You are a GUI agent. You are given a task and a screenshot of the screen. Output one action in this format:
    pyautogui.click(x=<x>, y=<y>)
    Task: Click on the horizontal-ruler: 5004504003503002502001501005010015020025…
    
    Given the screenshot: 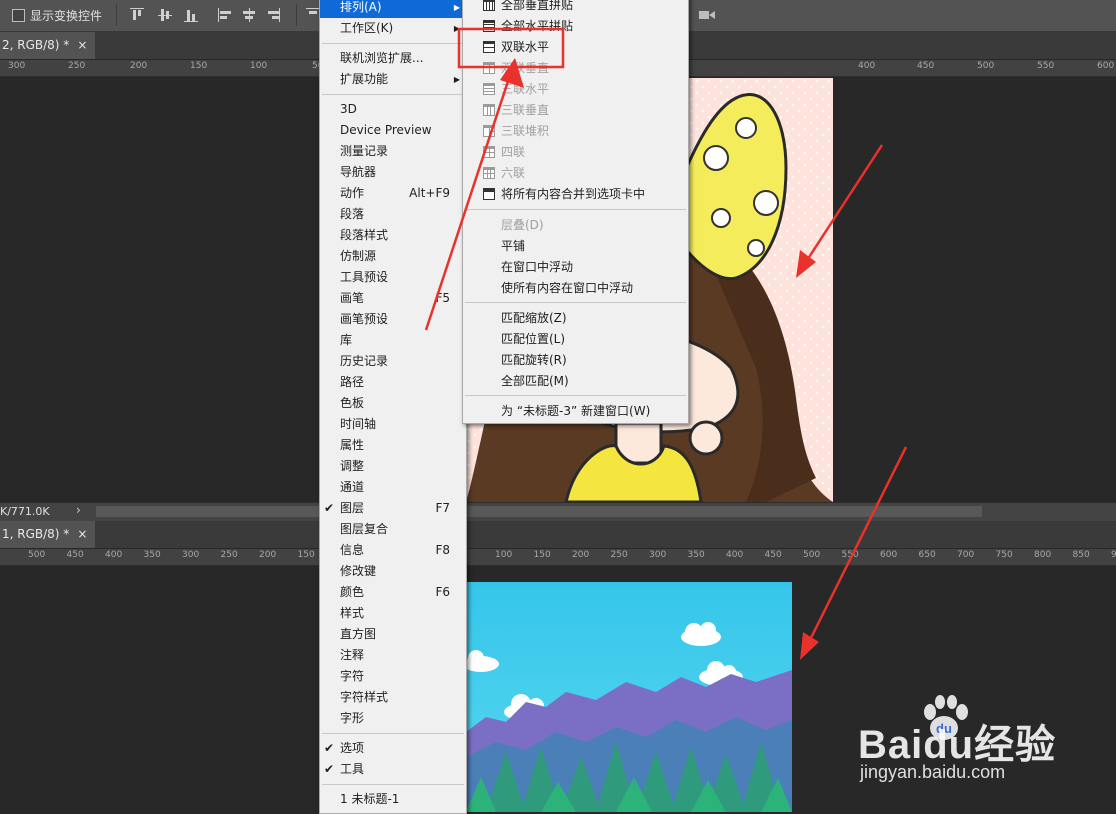 What is the action you would take?
    pyautogui.click(x=558, y=557)
    